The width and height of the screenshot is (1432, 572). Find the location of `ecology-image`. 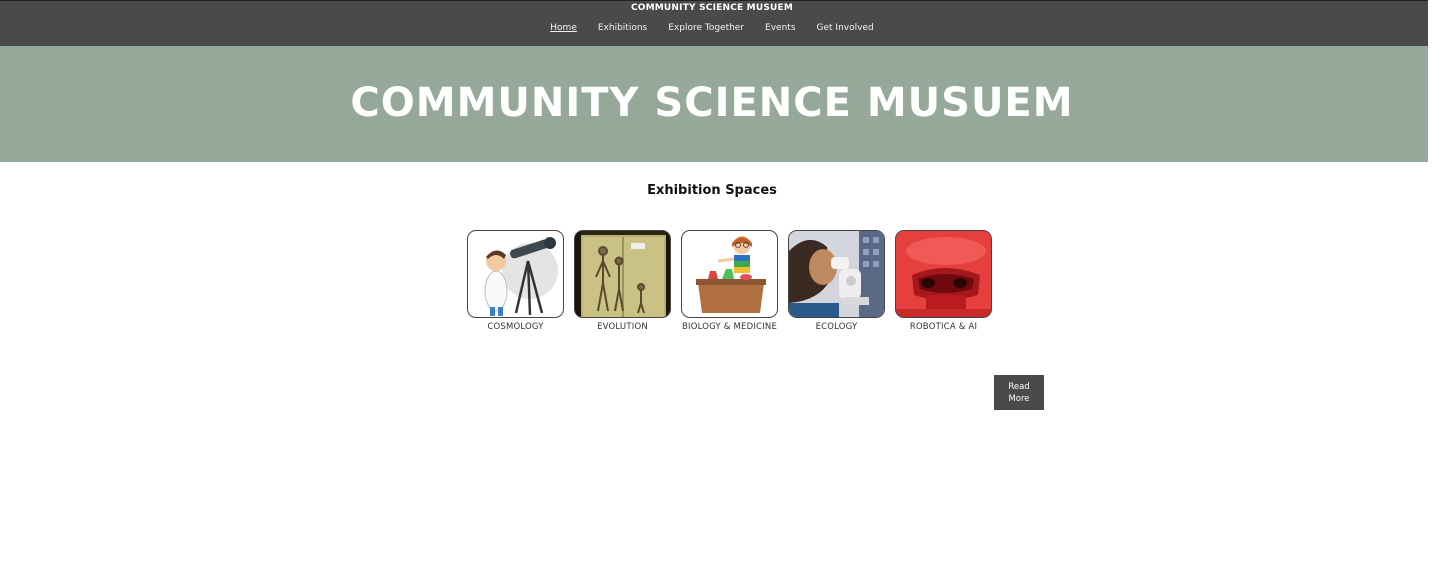

ecology-image is located at coordinates (836, 274).